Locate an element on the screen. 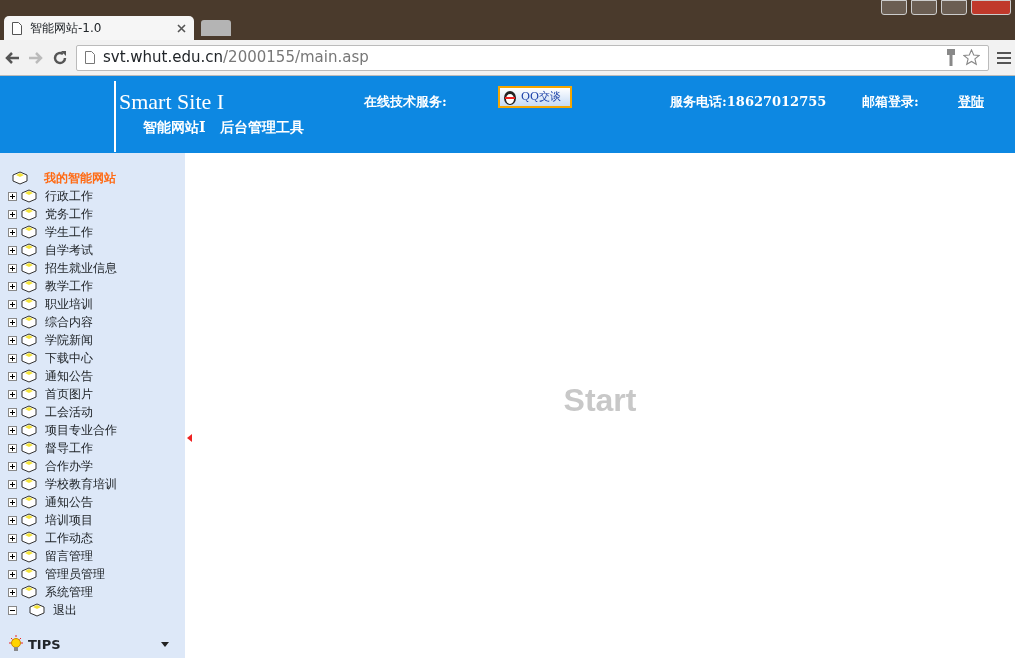 The width and height of the screenshot is (1015, 658). tree-item: 退出 is located at coordinates (65, 610).